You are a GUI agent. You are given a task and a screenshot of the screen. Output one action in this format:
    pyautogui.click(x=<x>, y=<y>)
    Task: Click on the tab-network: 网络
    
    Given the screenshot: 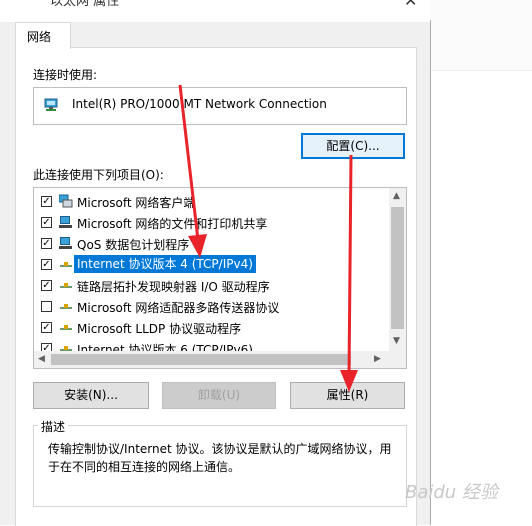 What is the action you would take?
    pyautogui.click(x=43, y=35)
    